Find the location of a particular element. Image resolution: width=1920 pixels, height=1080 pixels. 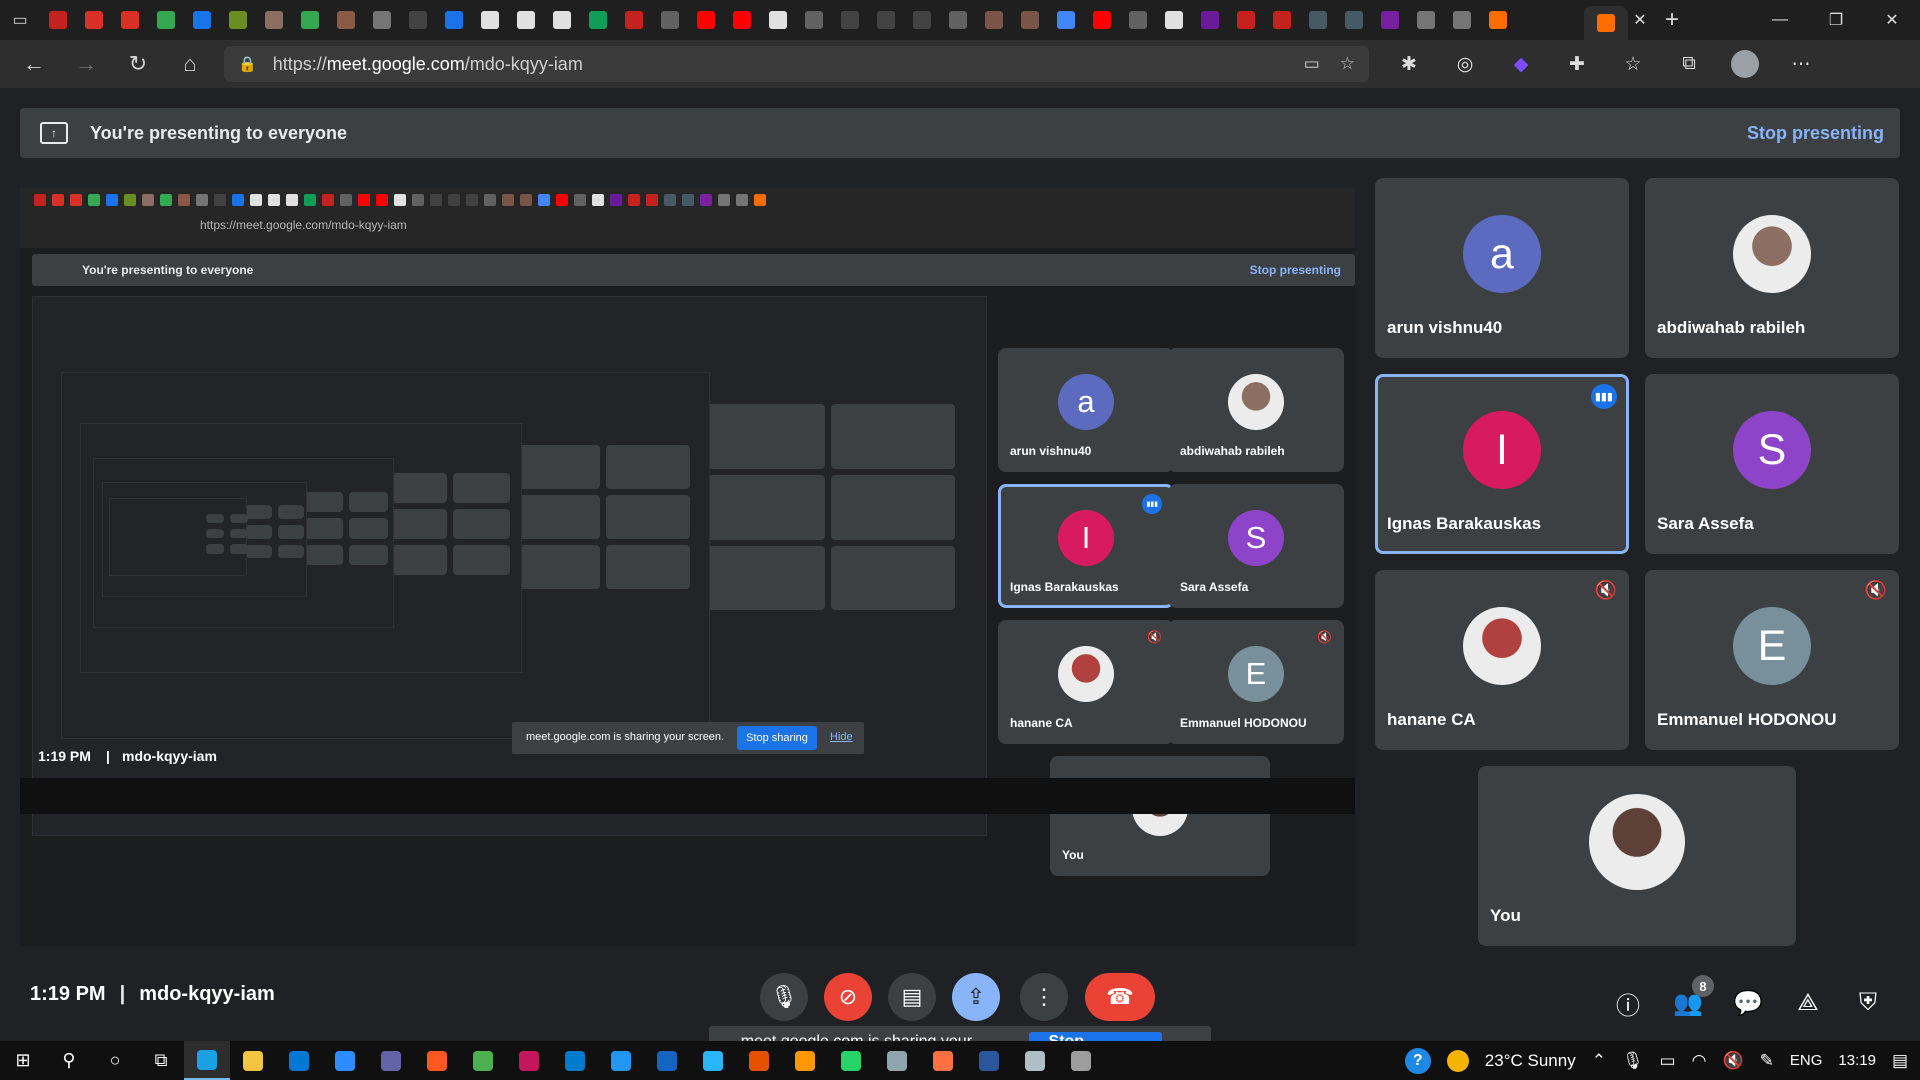

taskbar-app-mail is located at coordinates (299, 1060).